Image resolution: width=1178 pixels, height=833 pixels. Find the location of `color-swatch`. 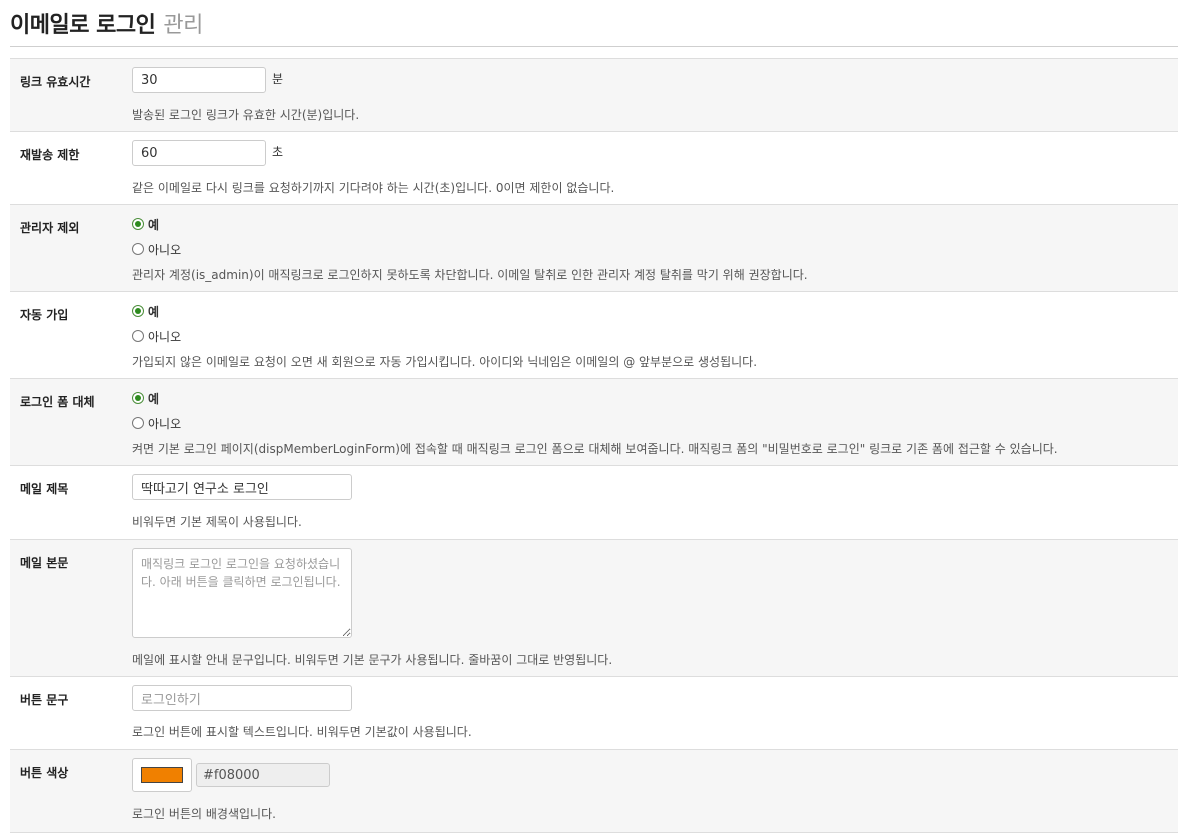

color-swatch is located at coordinates (162, 775).